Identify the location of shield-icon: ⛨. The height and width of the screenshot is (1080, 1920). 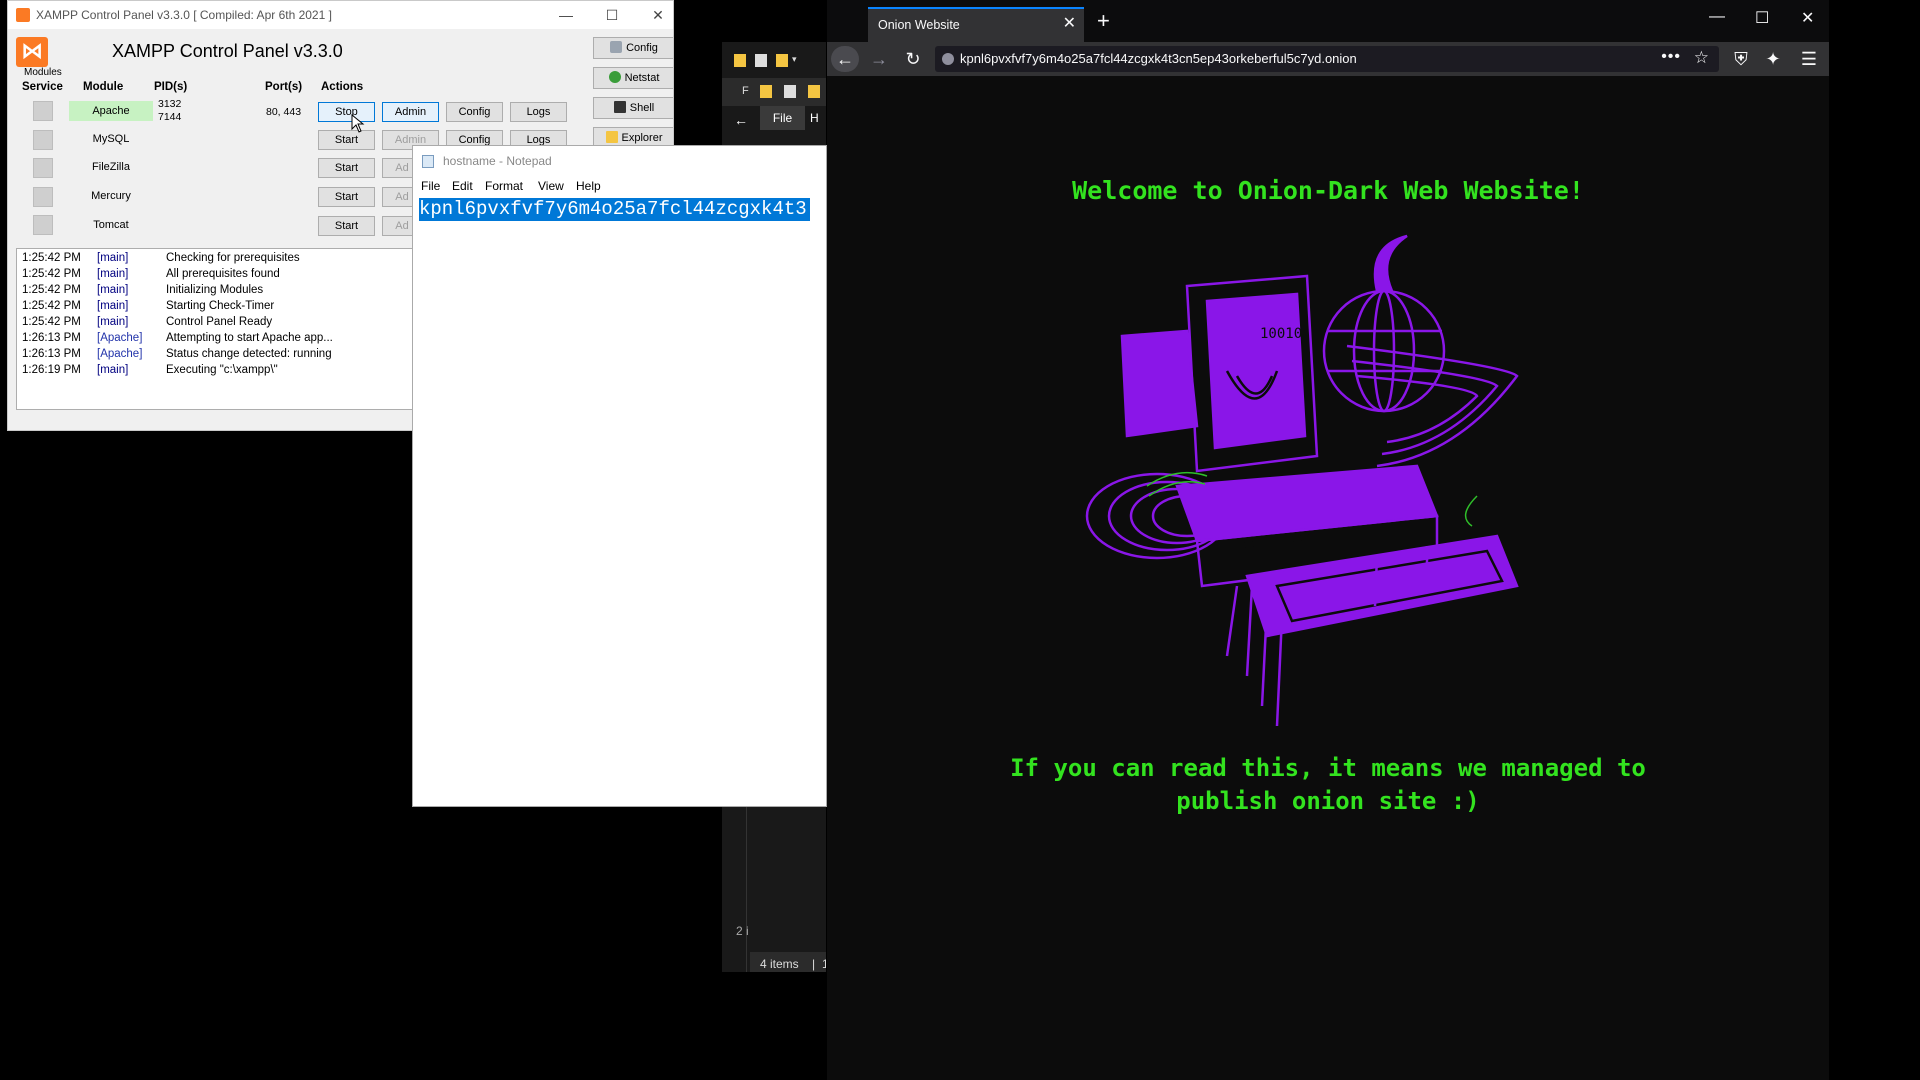
(1741, 59).